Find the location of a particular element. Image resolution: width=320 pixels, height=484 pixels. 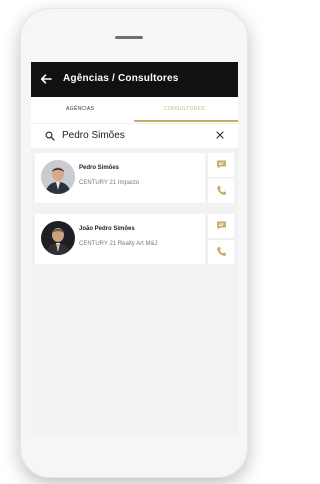

consultant-card: Pedro Simões CENTURY 21 Impacto is located at coordinates (134, 178).